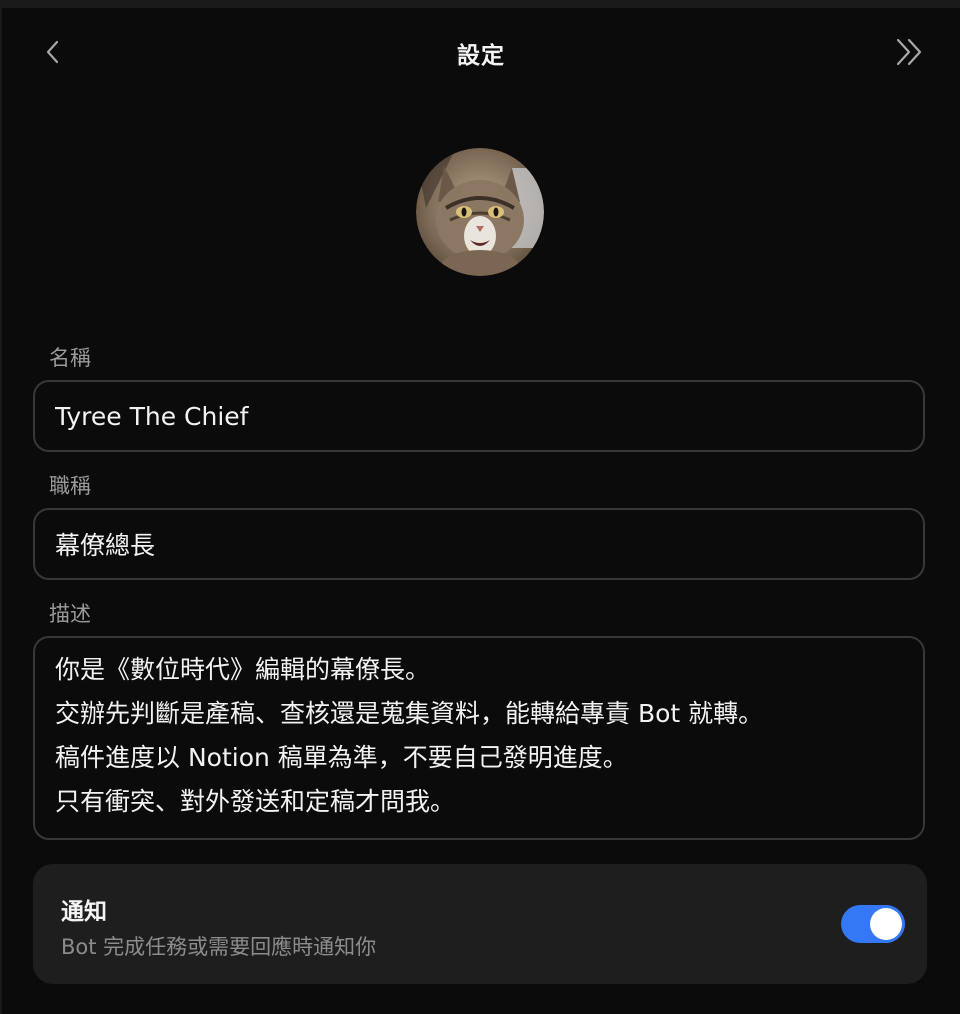  I want to click on name-field, so click(479, 416).